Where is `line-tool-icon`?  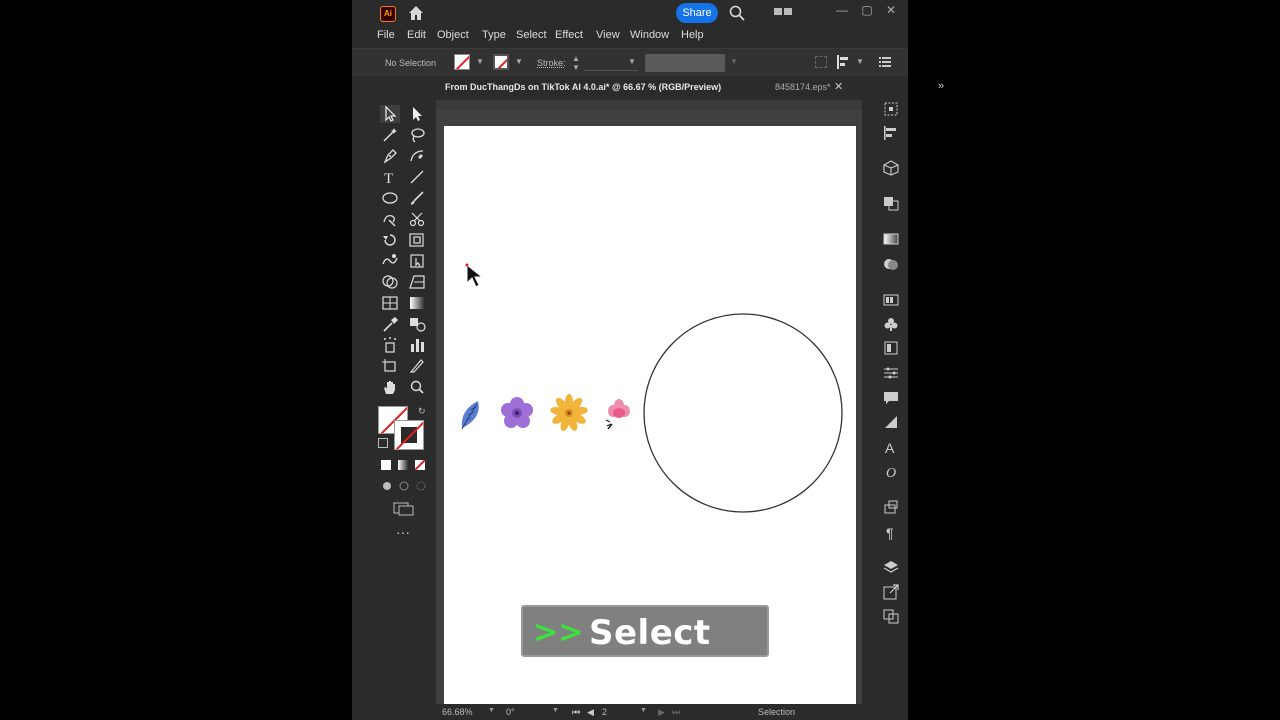
line-tool-icon is located at coordinates (417, 177).